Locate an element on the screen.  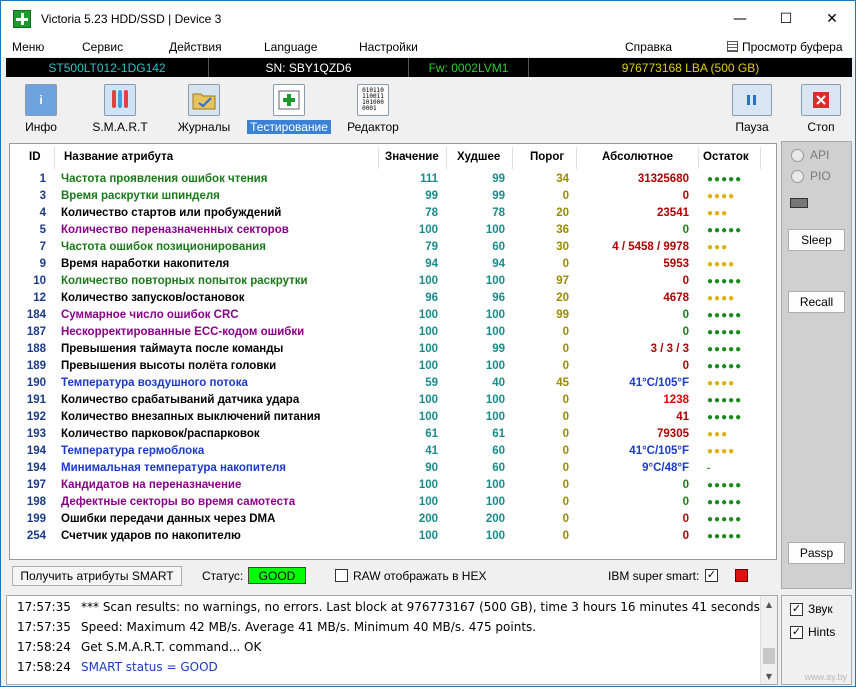
col-id: ID is located at coordinates (35, 157).